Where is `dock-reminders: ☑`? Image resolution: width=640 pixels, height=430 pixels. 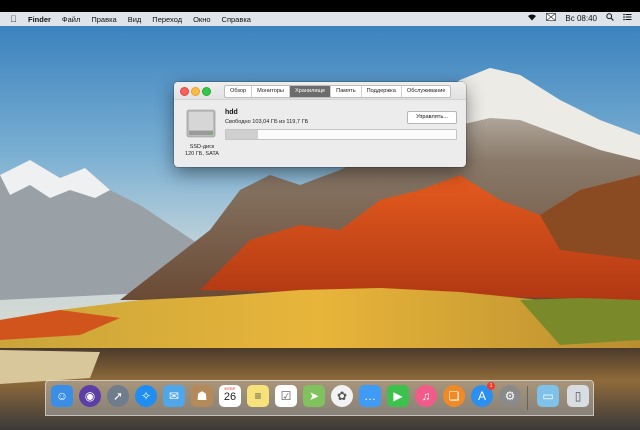 dock-reminders: ☑ is located at coordinates (286, 396).